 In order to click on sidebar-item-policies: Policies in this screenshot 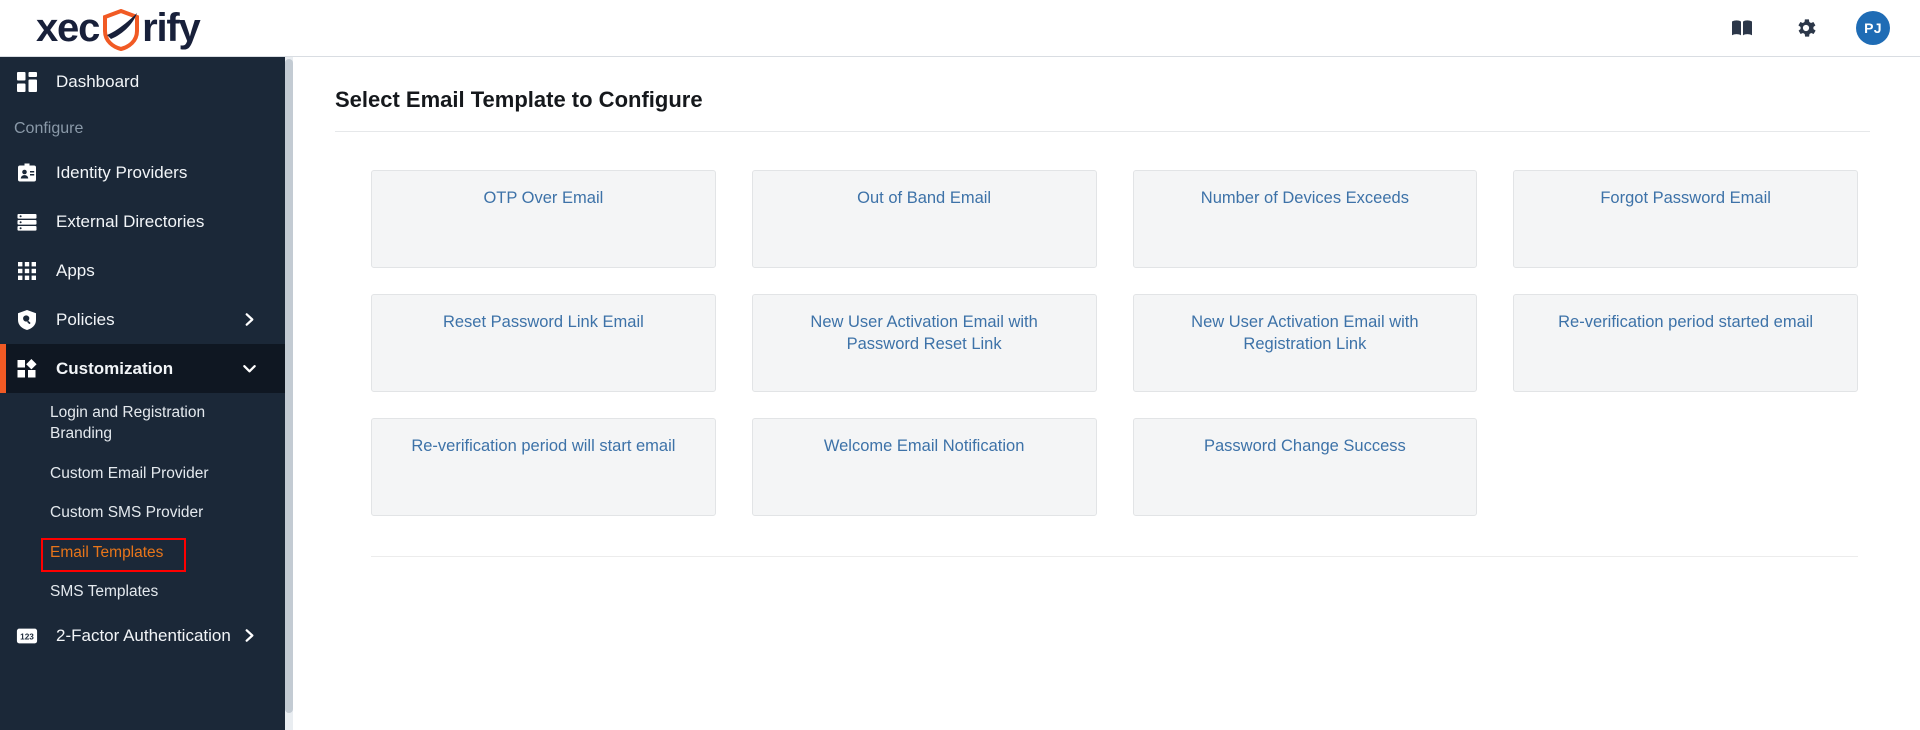, I will do `click(142, 319)`.